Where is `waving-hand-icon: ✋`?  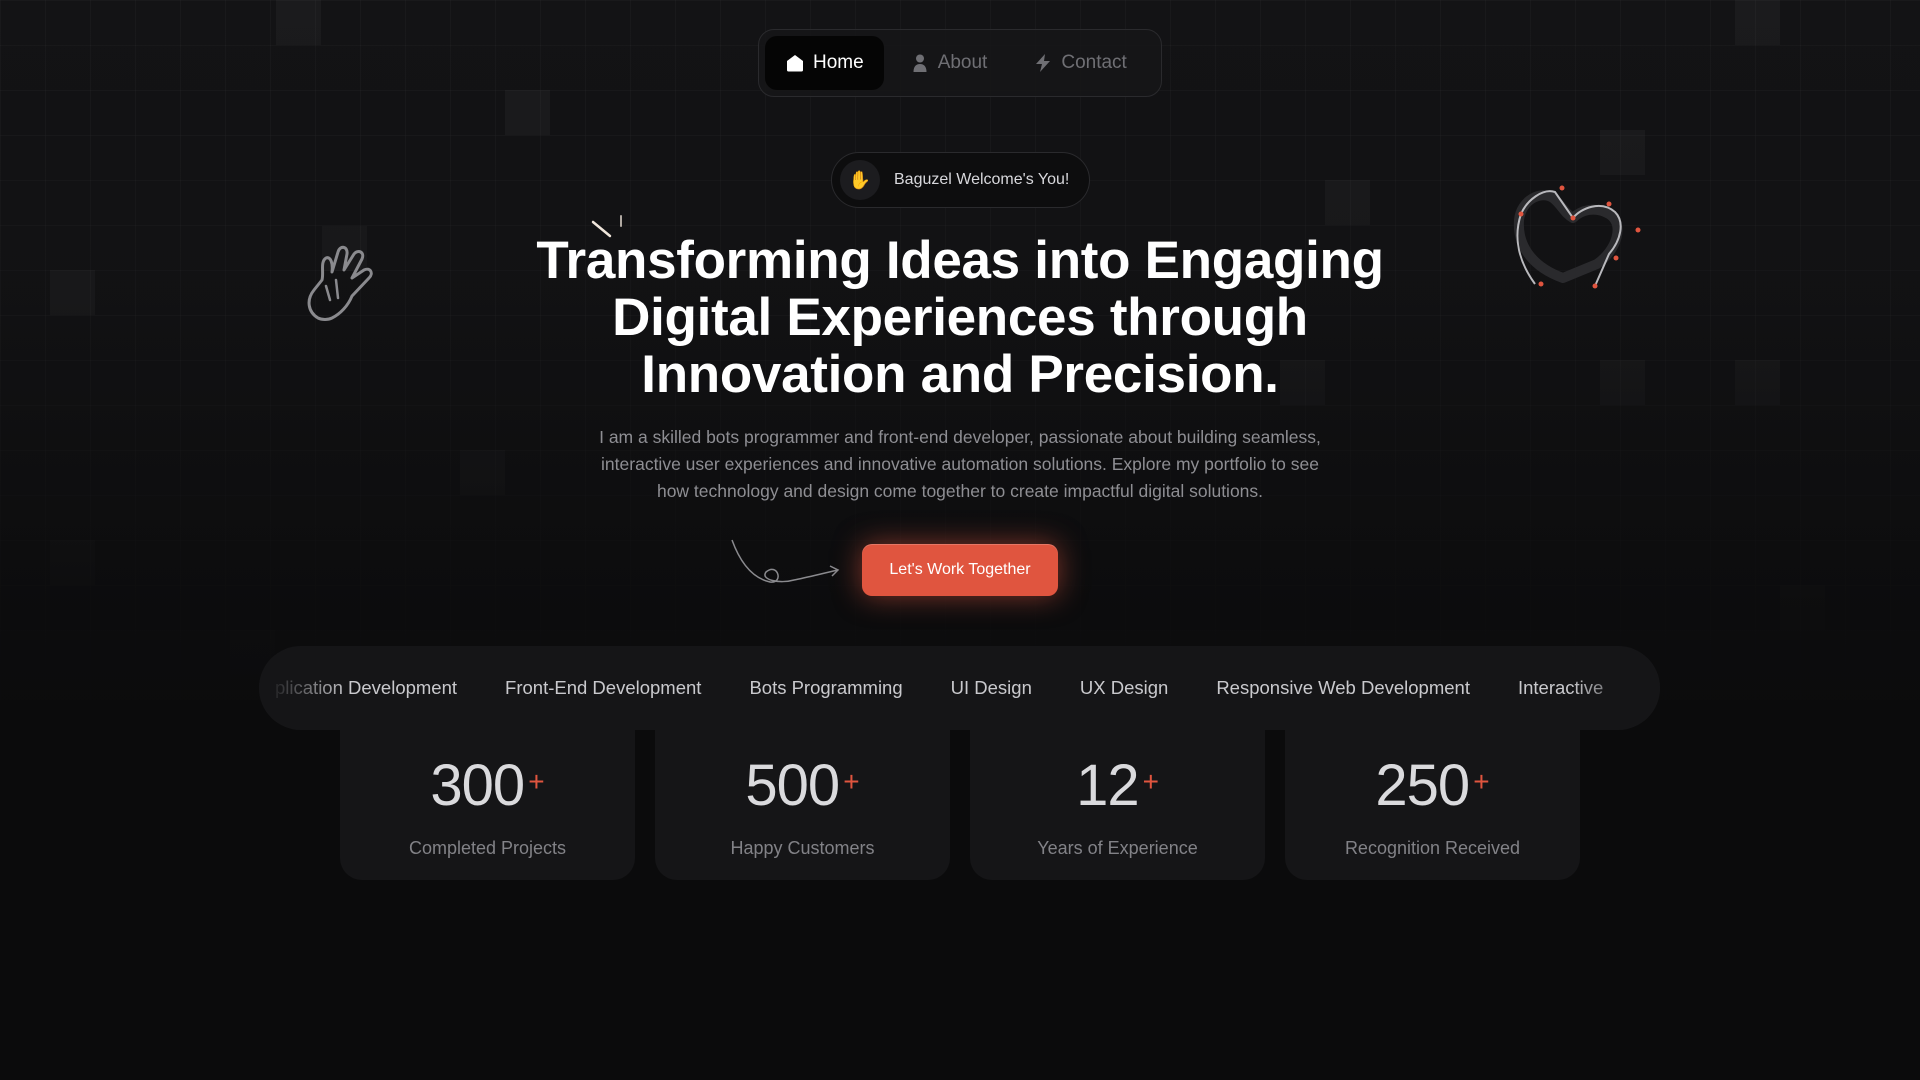 waving-hand-icon: ✋ is located at coordinates (860, 180).